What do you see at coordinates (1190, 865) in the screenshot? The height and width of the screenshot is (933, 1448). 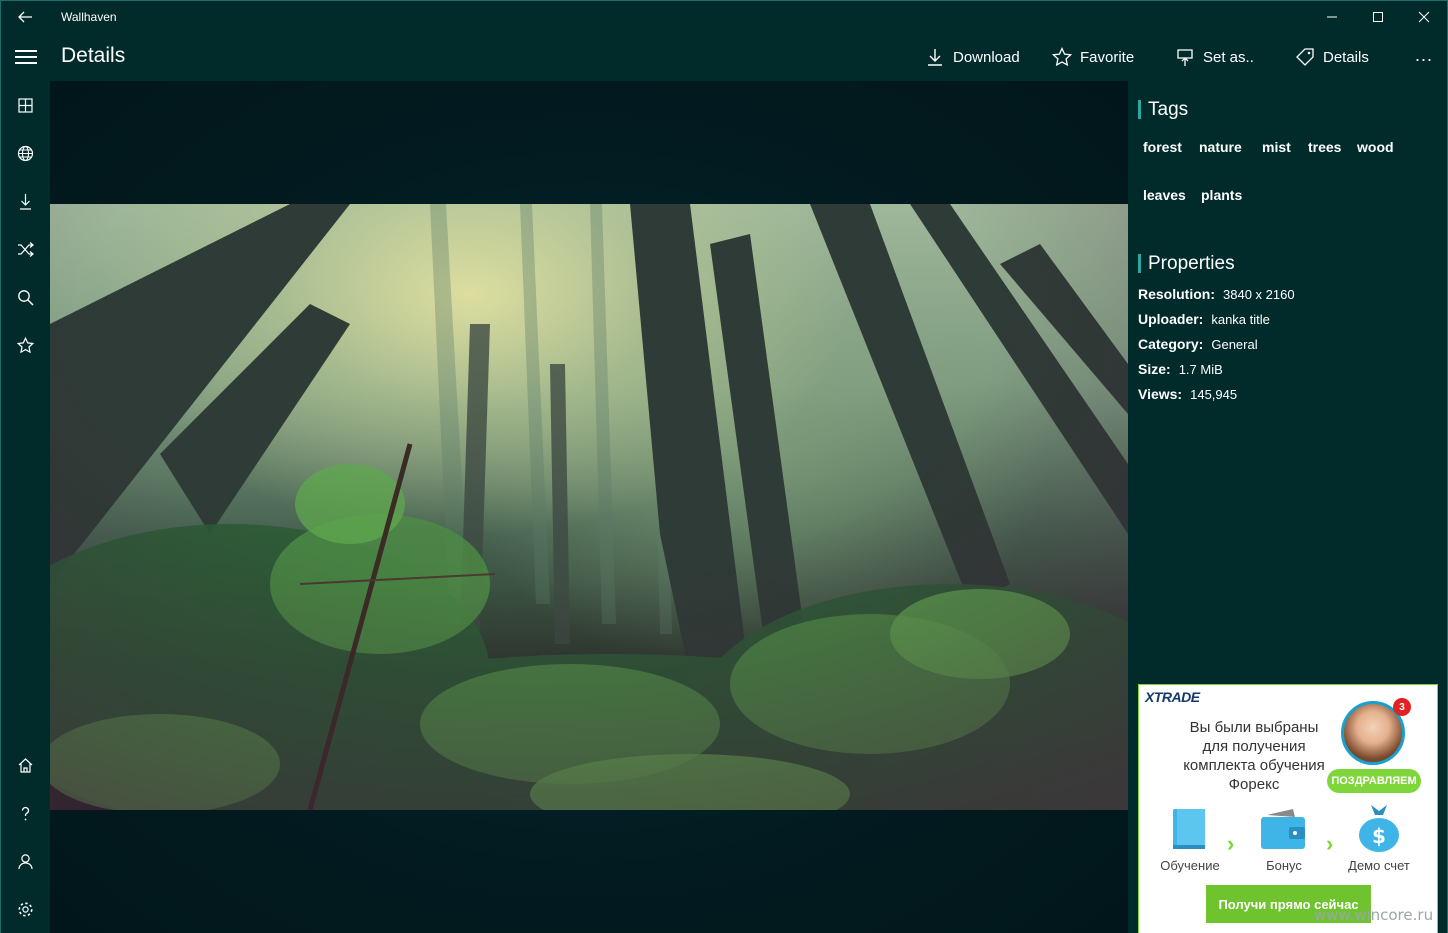 I see `ad-step-label: Обучение` at bounding box center [1190, 865].